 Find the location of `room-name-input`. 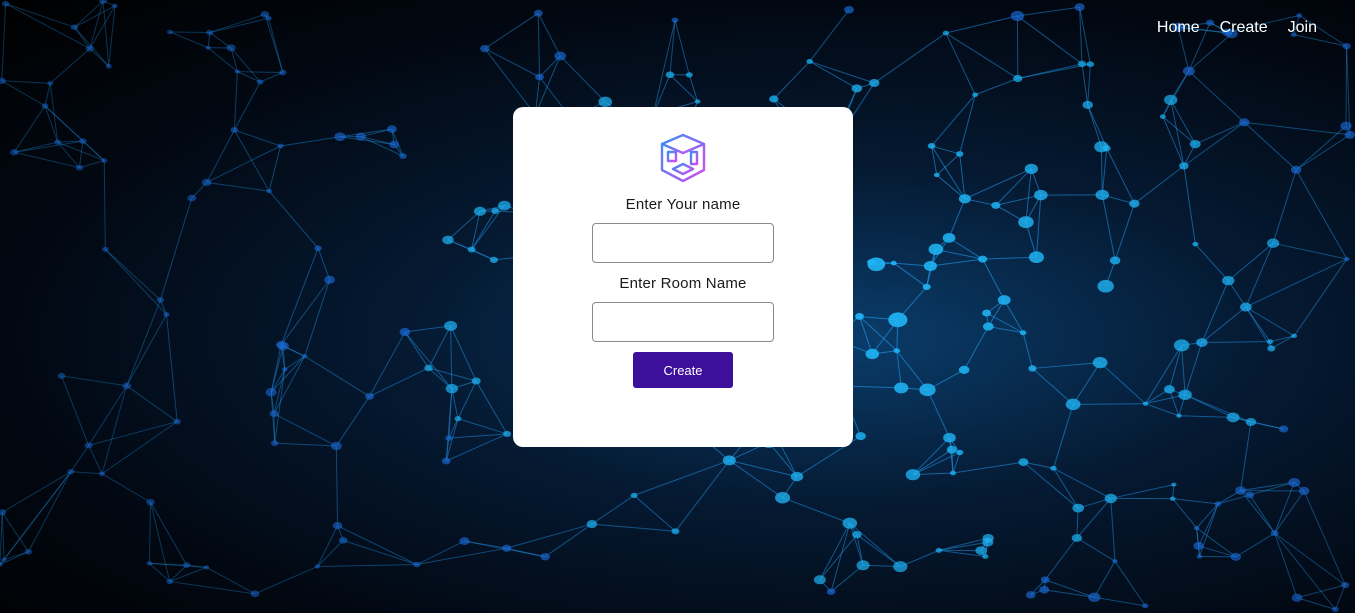

room-name-input is located at coordinates (683, 322).